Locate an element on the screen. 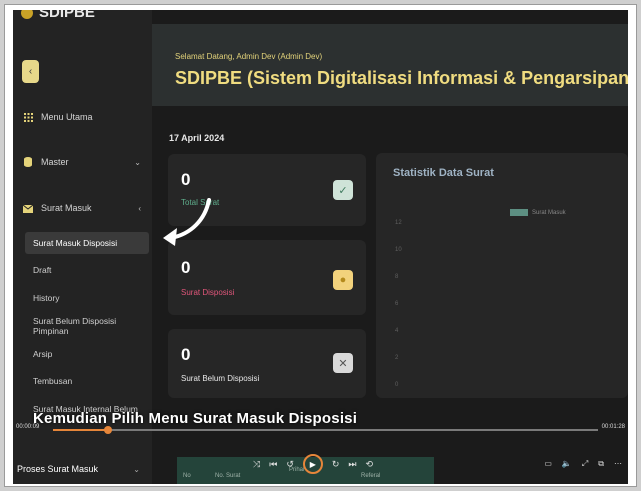  sidebar-subitem-arsip: Arsip is located at coordinates (87, 354).